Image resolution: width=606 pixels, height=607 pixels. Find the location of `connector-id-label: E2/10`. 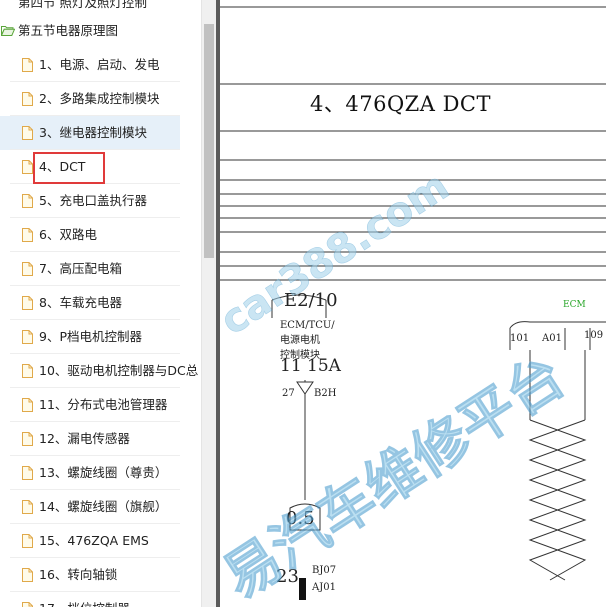

connector-id-label: E2/10 is located at coordinates (311, 300).